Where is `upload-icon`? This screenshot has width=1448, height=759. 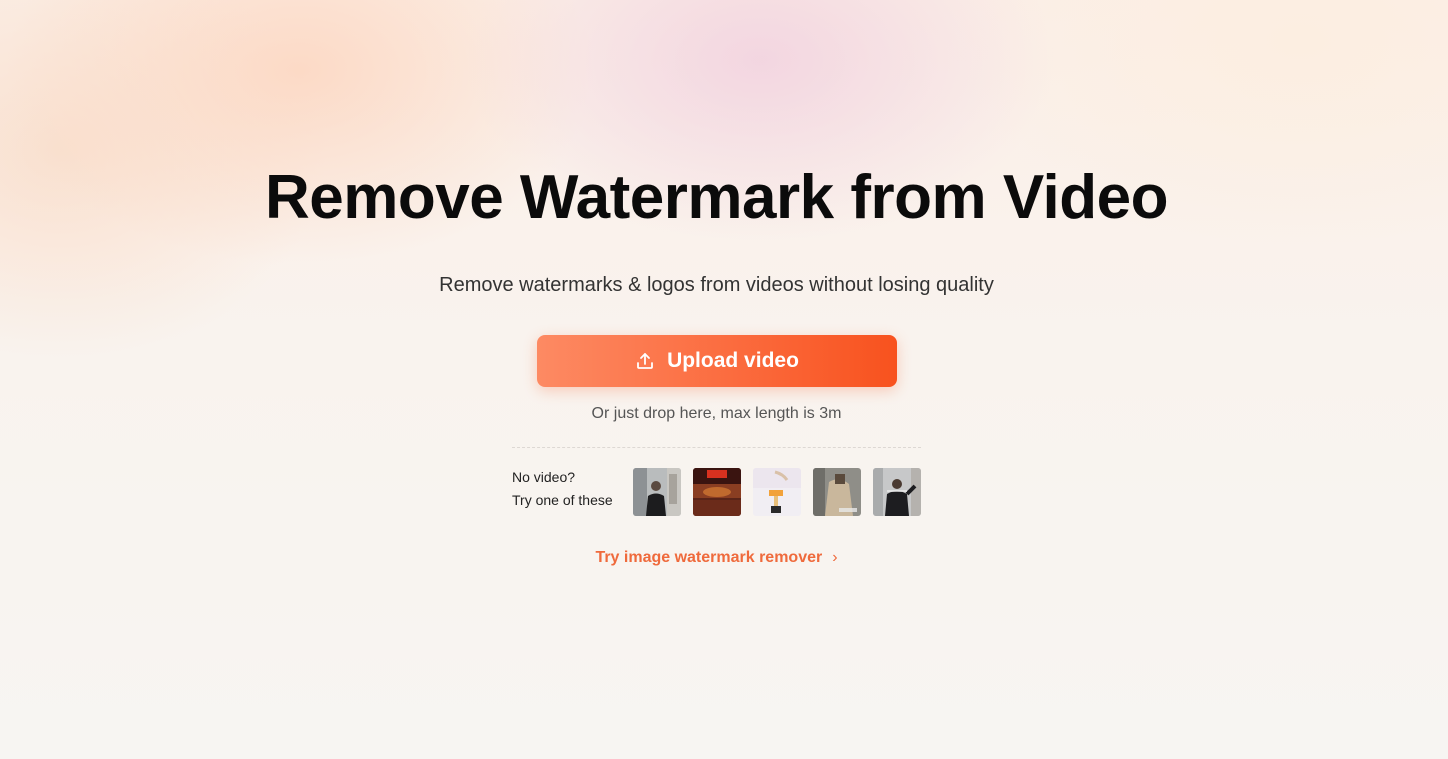 upload-icon is located at coordinates (645, 361).